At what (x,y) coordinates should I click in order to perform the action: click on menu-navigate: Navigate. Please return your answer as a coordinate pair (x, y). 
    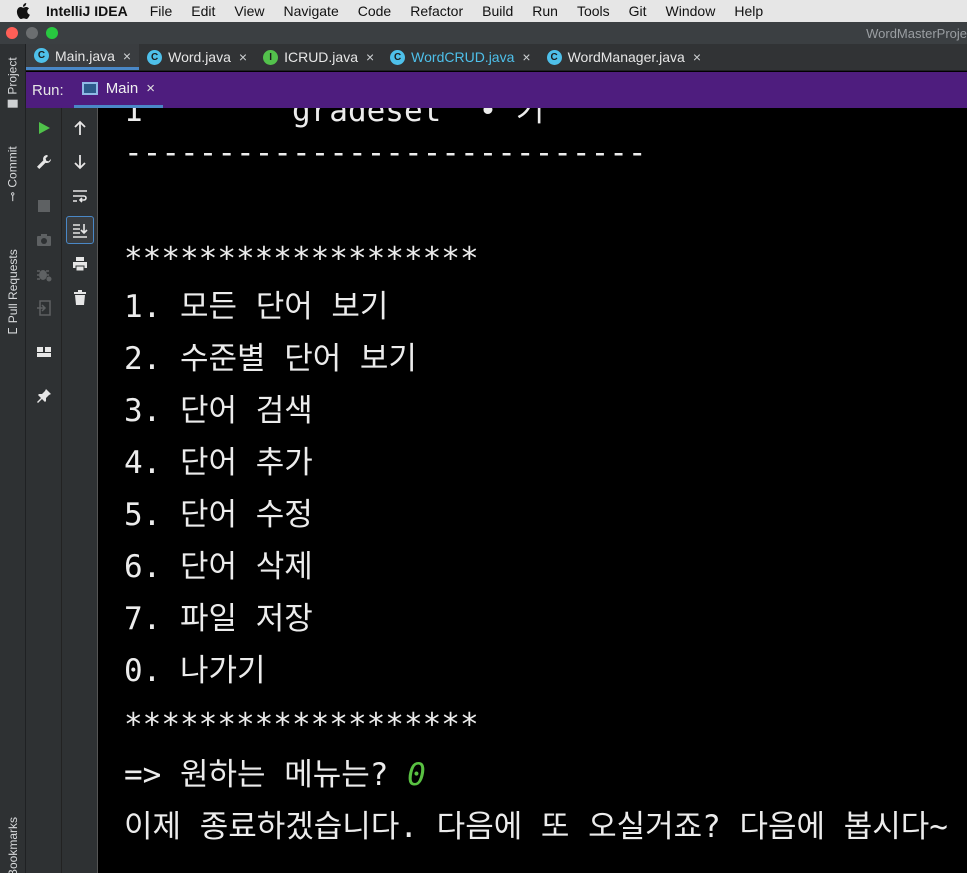
    Looking at the image, I should click on (310, 11).